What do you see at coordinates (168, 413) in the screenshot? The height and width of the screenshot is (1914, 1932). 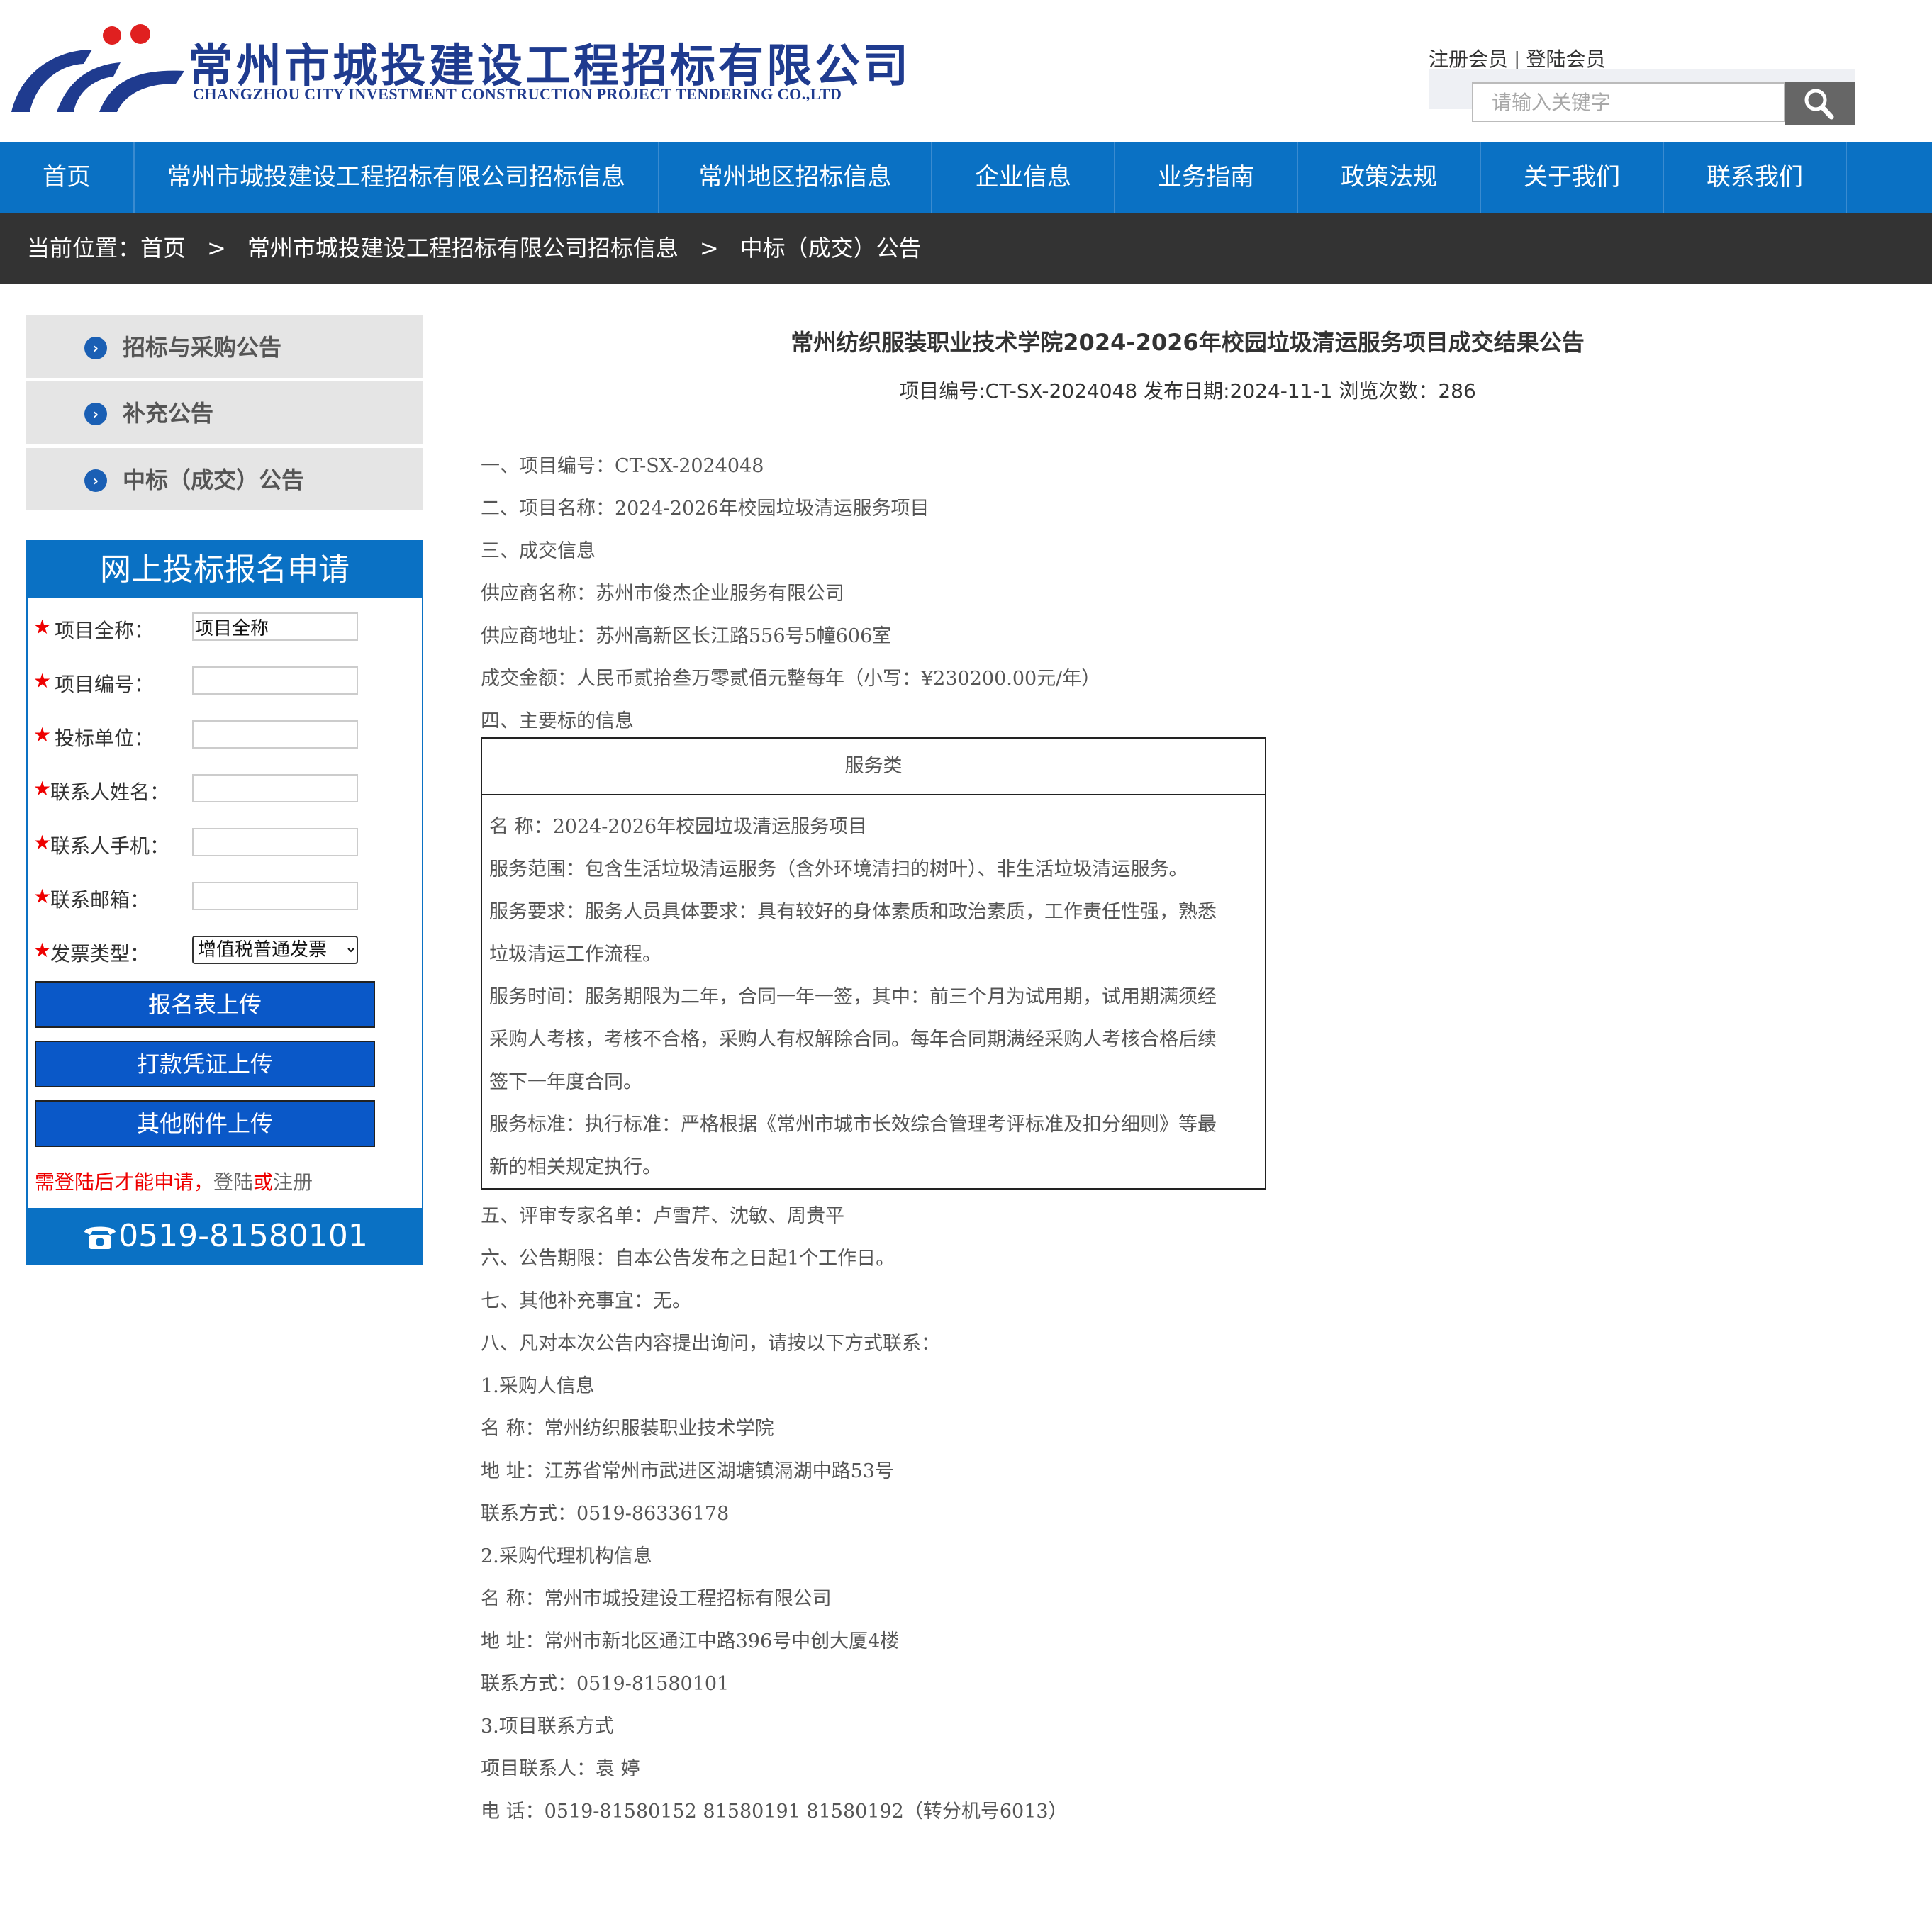 I see `sidebar-item-label: 补充公告` at bounding box center [168, 413].